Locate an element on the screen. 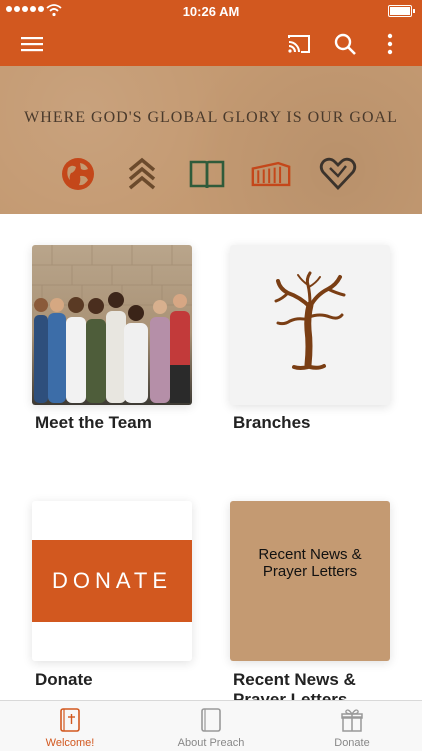 Image resolution: width=422 pixels, height=751 pixels. gift-icon is located at coordinates (352, 720).